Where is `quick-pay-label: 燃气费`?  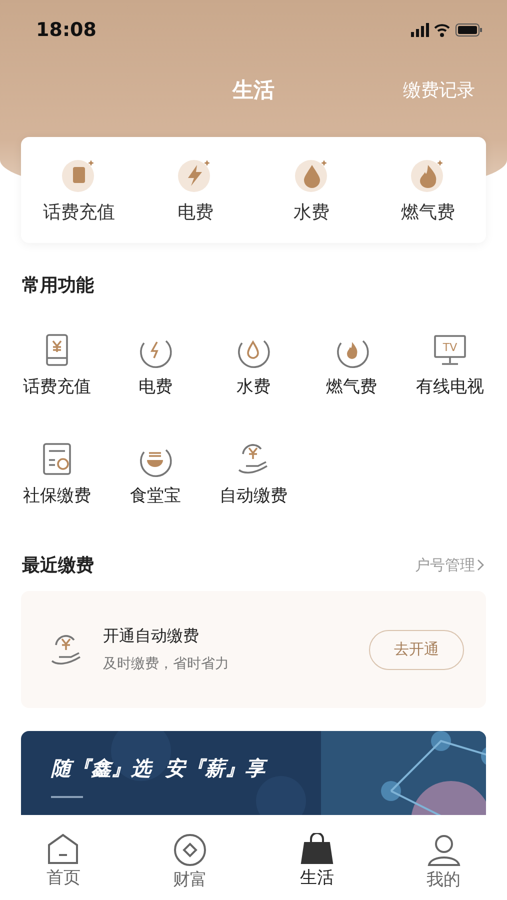
quick-pay-label: 燃气费 is located at coordinates (427, 212).